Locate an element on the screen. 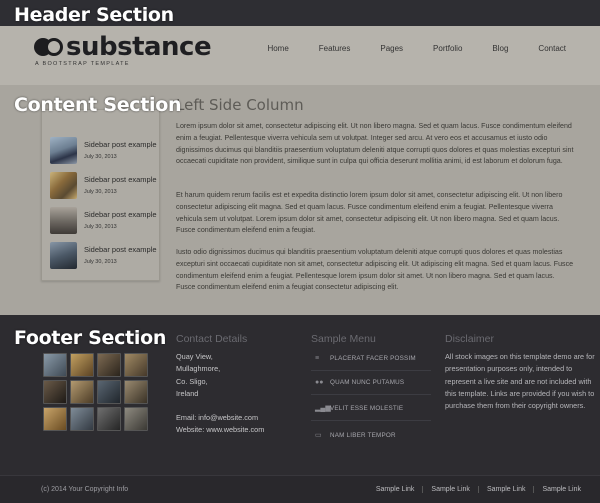 This screenshot has width=600, height=503. footer-section-label: Footer Section is located at coordinates (90, 338).